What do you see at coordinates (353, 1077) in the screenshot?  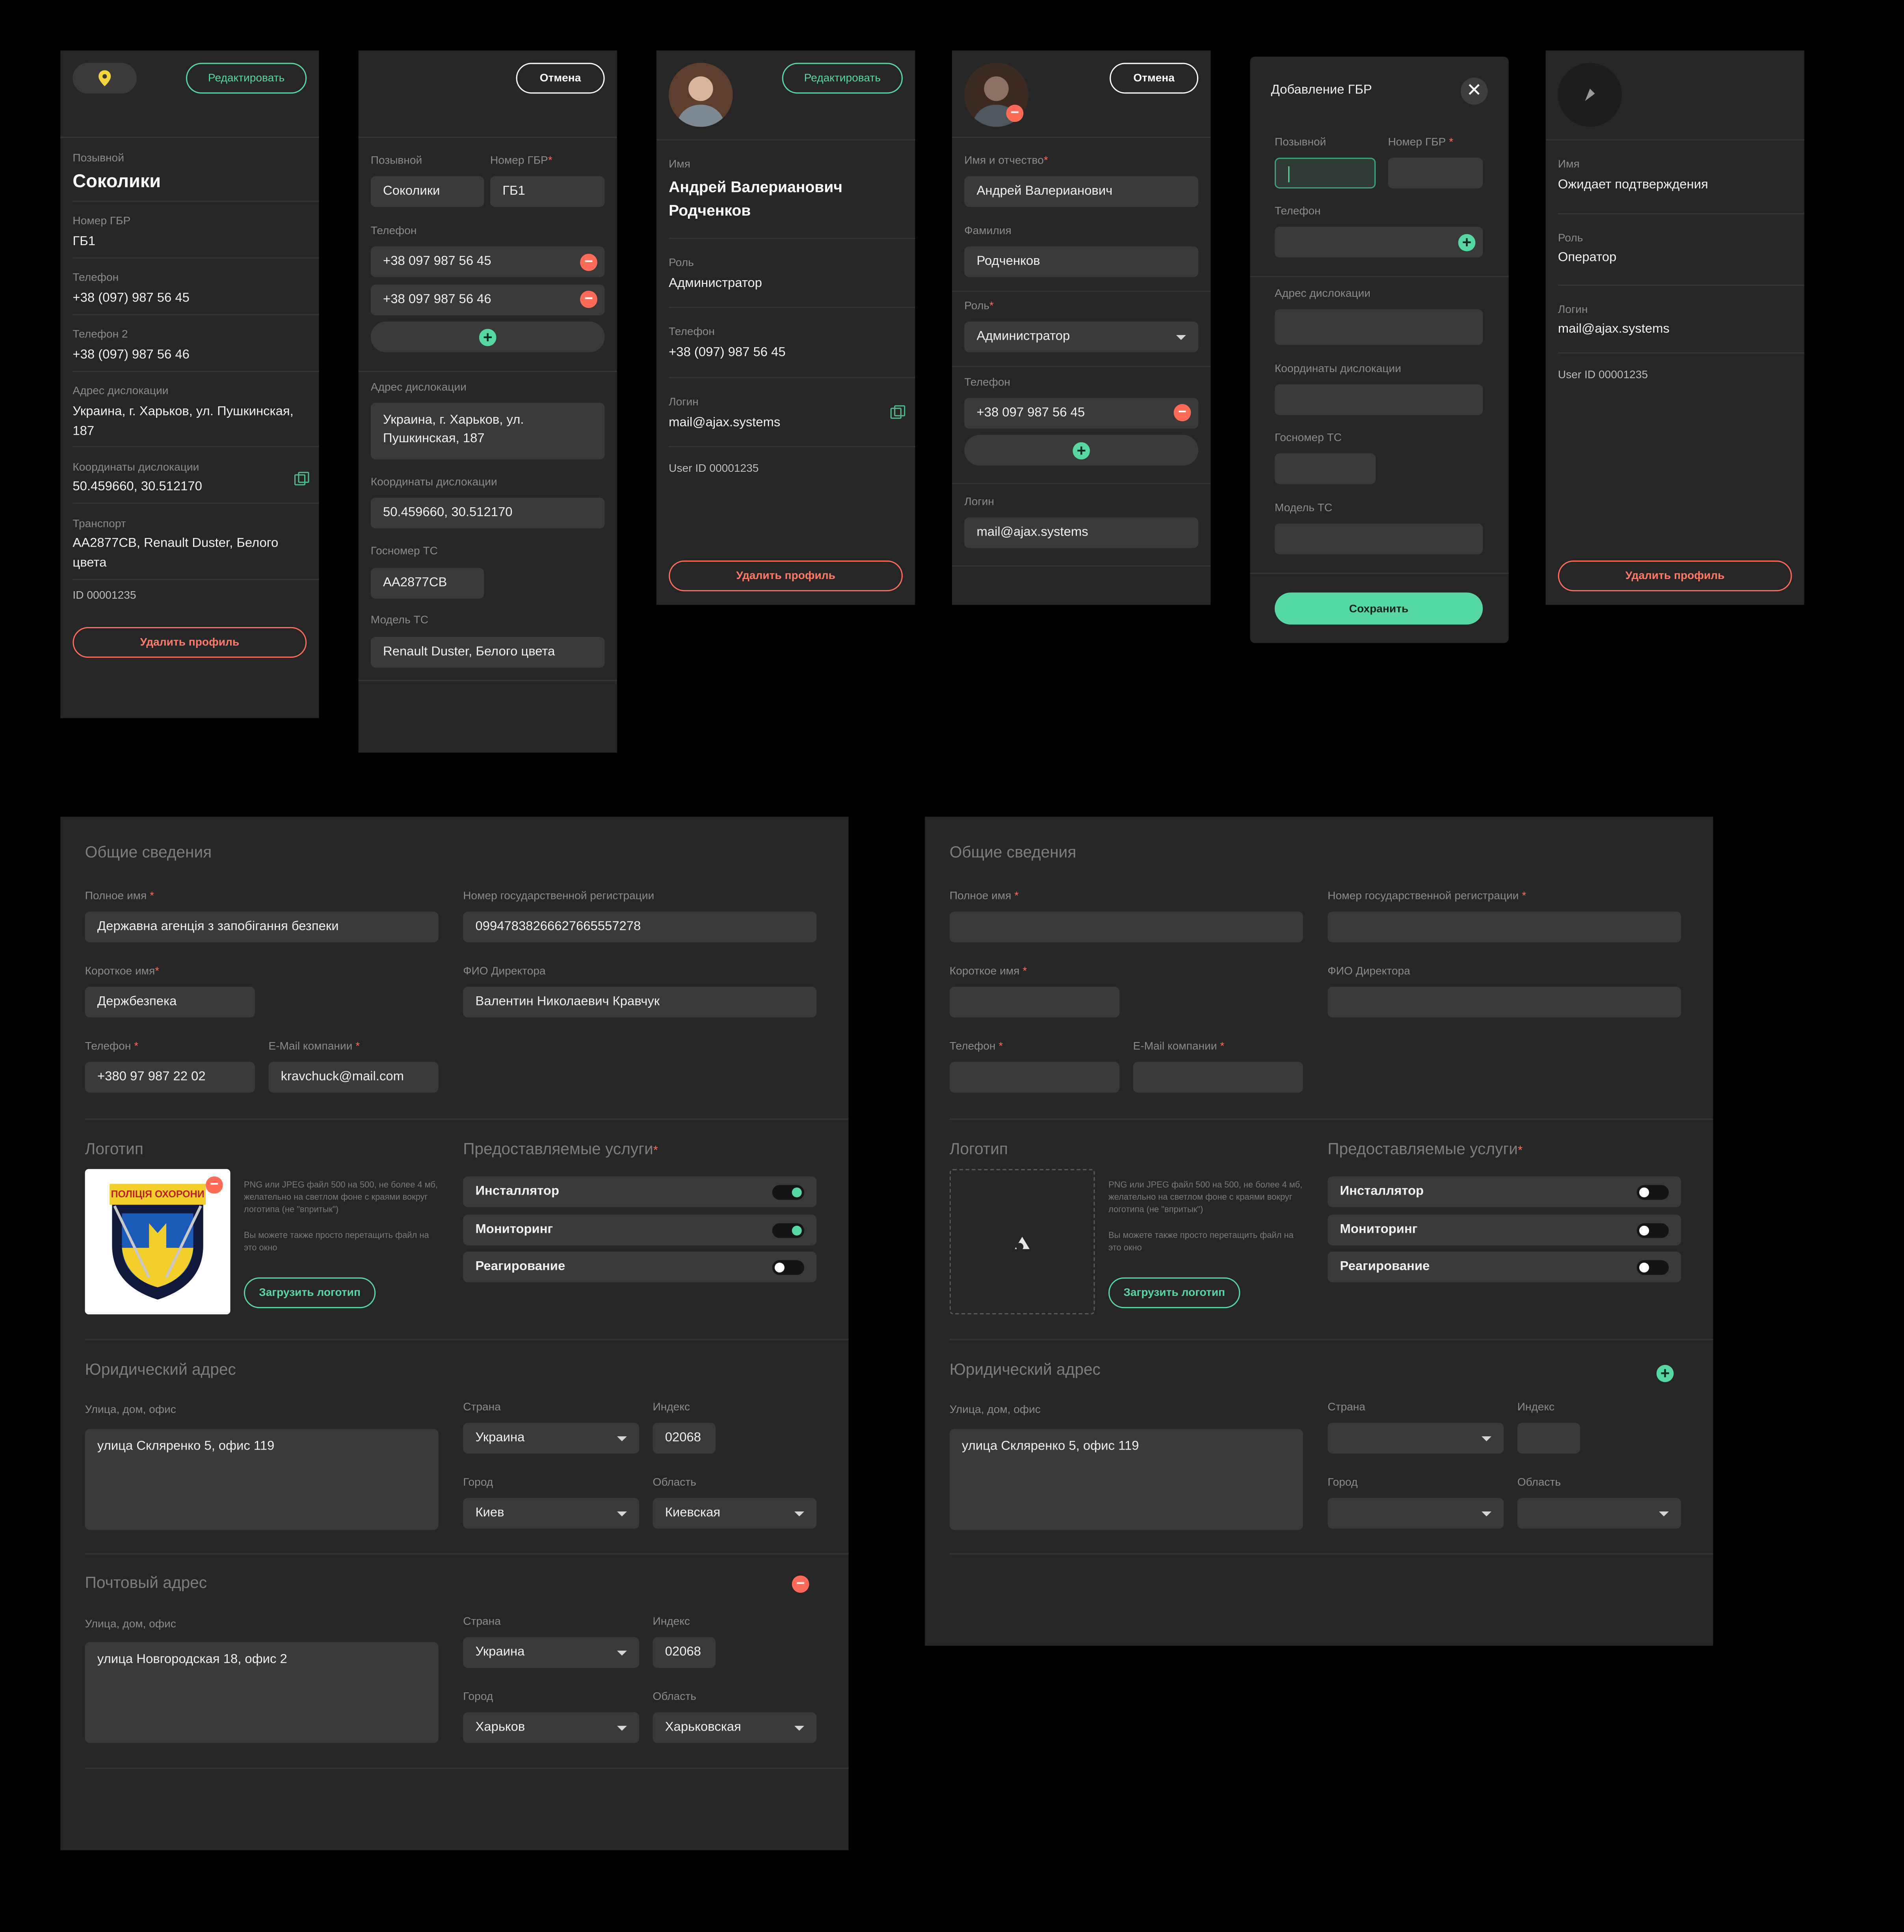 I see `email-input: kravchuck@mail.com` at bounding box center [353, 1077].